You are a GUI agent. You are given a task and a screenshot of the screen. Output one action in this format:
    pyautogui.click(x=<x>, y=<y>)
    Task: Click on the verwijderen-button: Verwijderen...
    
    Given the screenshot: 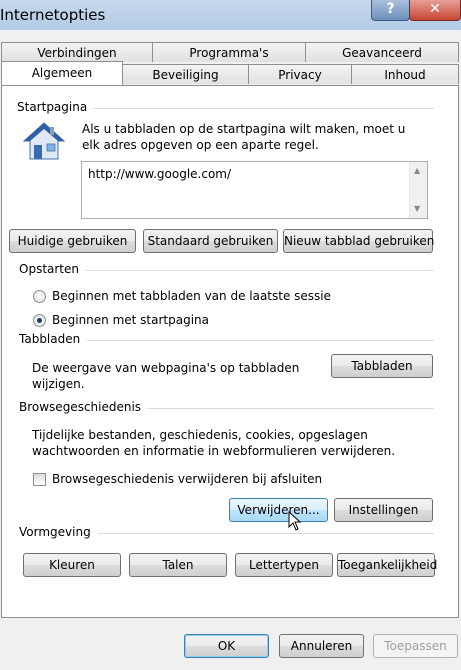 What is the action you would take?
    pyautogui.click(x=278, y=510)
    